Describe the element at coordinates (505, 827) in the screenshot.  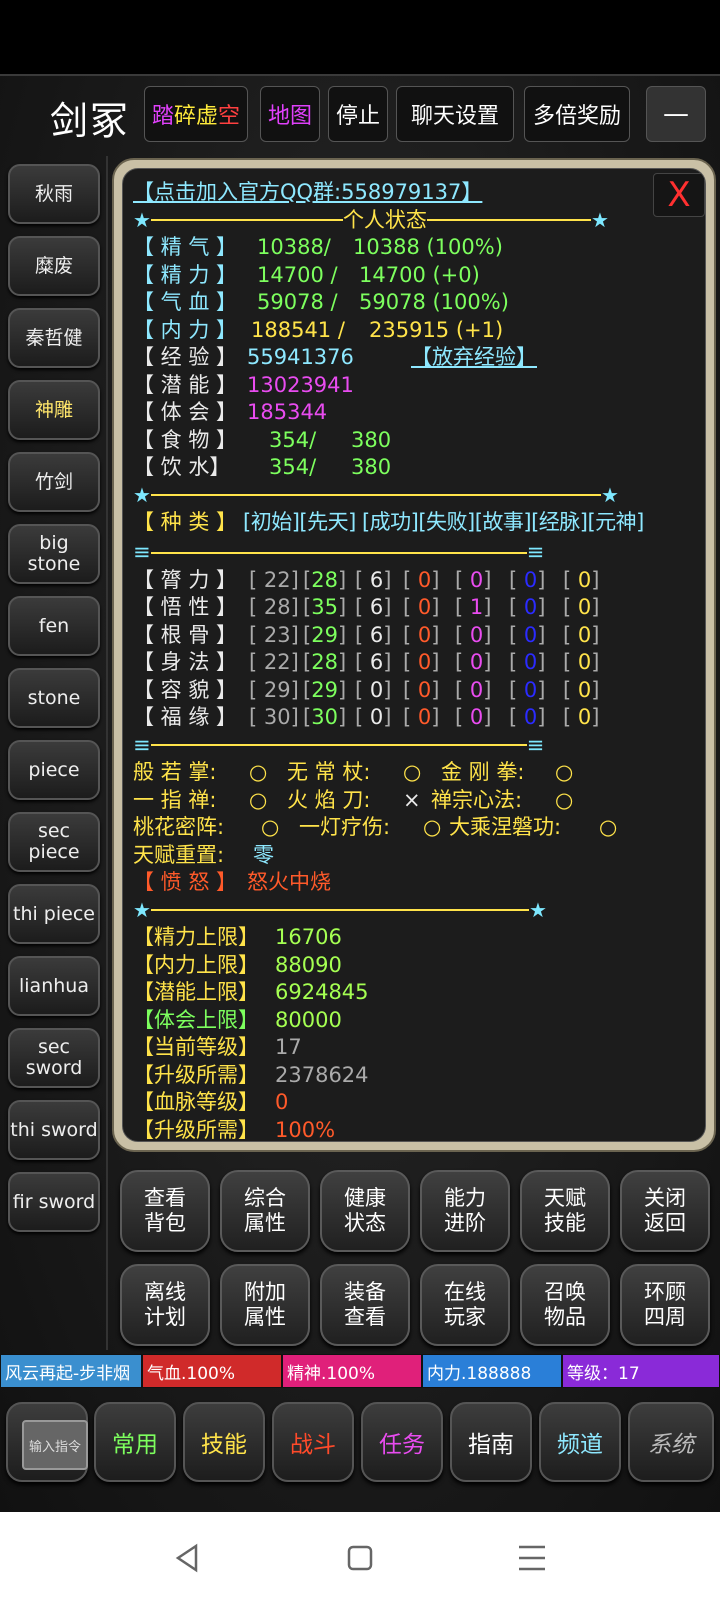
I see `skill-name: 大乘涅磐功:` at that location.